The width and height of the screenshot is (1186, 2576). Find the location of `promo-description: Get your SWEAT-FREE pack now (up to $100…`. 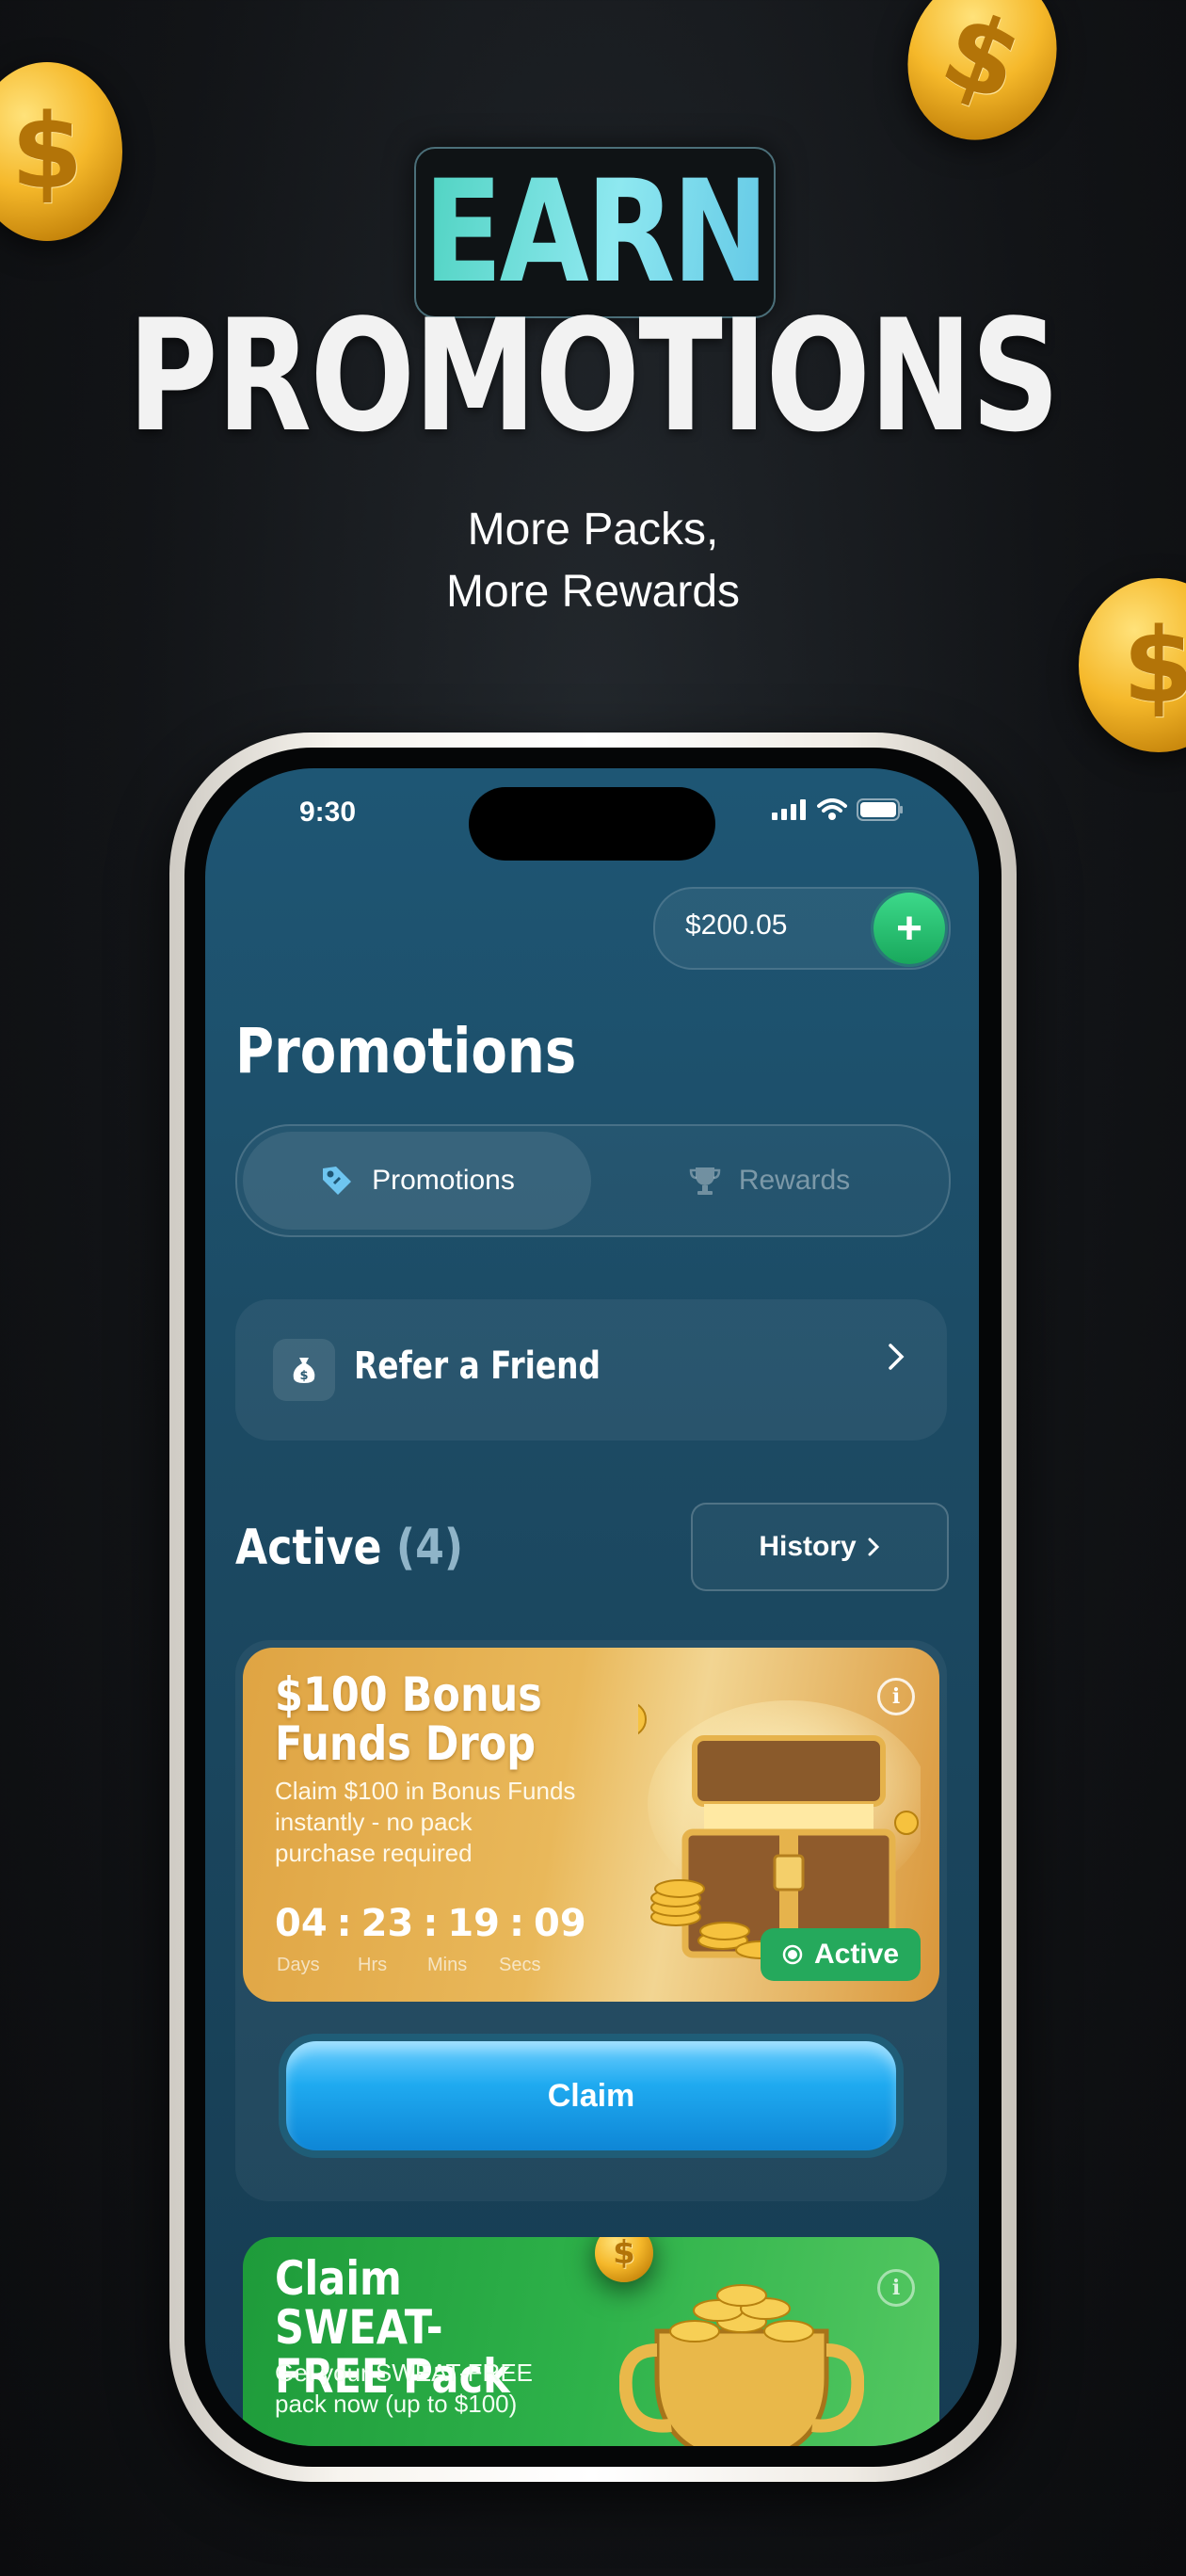

promo-description: Get your SWEAT-FREE pack now (up to $100… is located at coordinates (404, 2388).